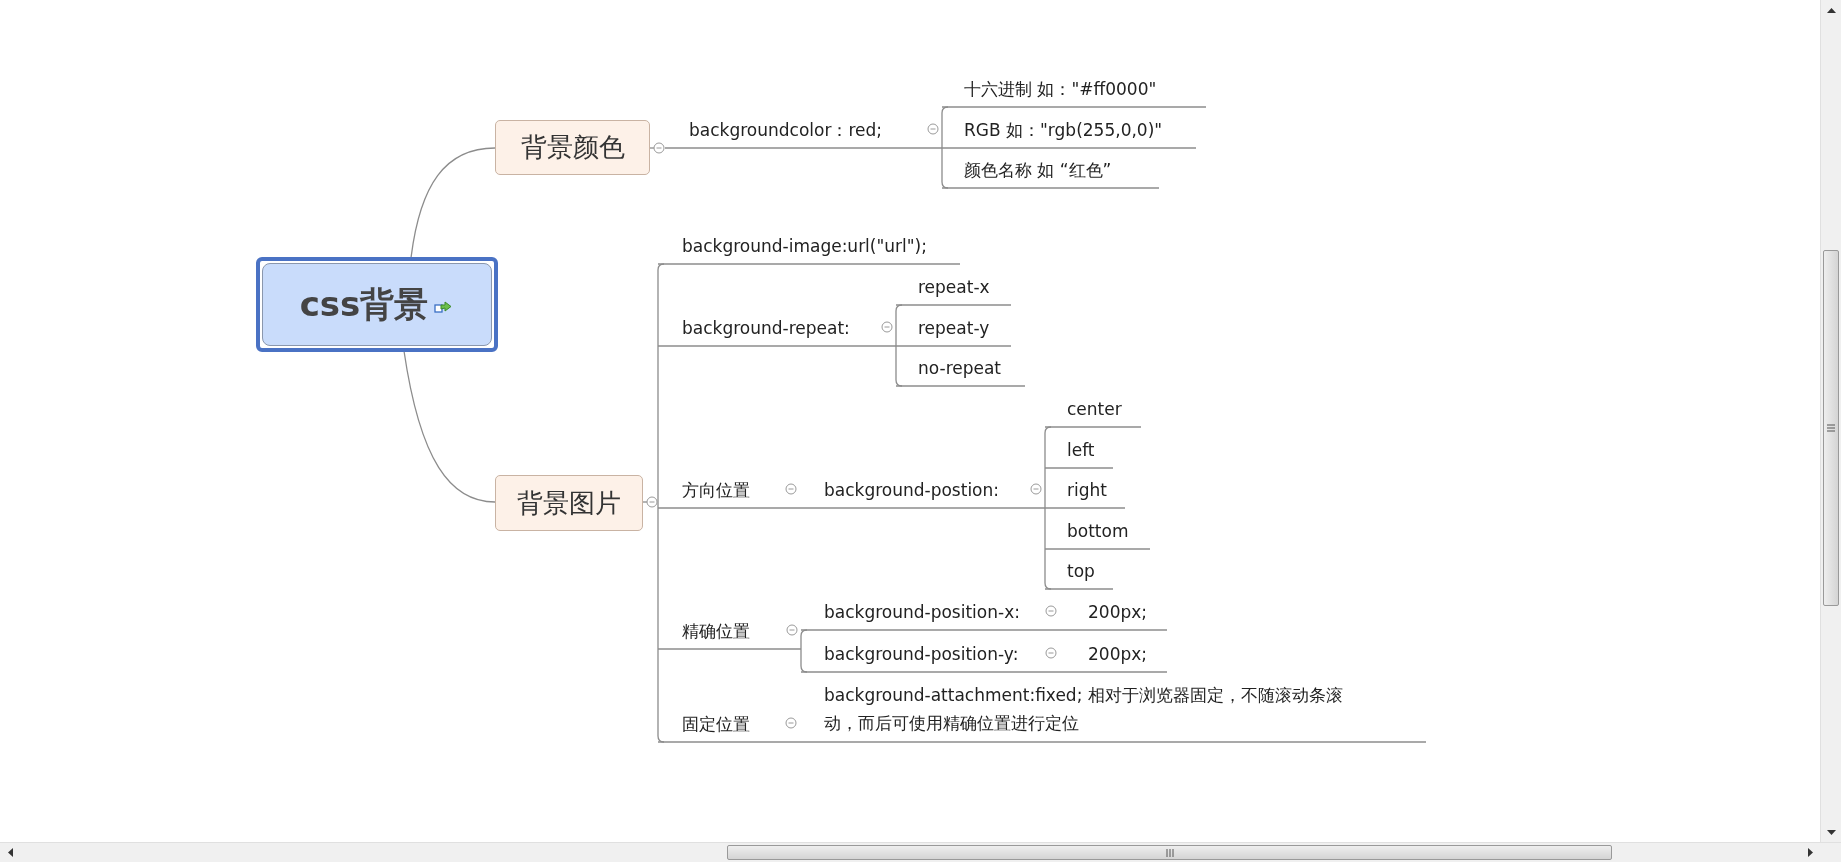 The height and width of the screenshot is (862, 1841). I want to click on topic-label: 十六进制 如："#ff0000", so click(1060, 89).